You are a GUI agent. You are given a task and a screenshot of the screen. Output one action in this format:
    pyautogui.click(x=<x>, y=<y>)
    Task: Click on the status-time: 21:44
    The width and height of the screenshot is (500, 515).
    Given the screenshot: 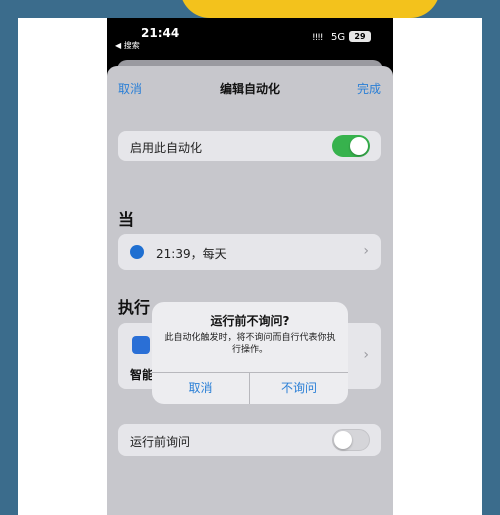 What is the action you would take?
    pyautogui.click(x=160, y=33)
    